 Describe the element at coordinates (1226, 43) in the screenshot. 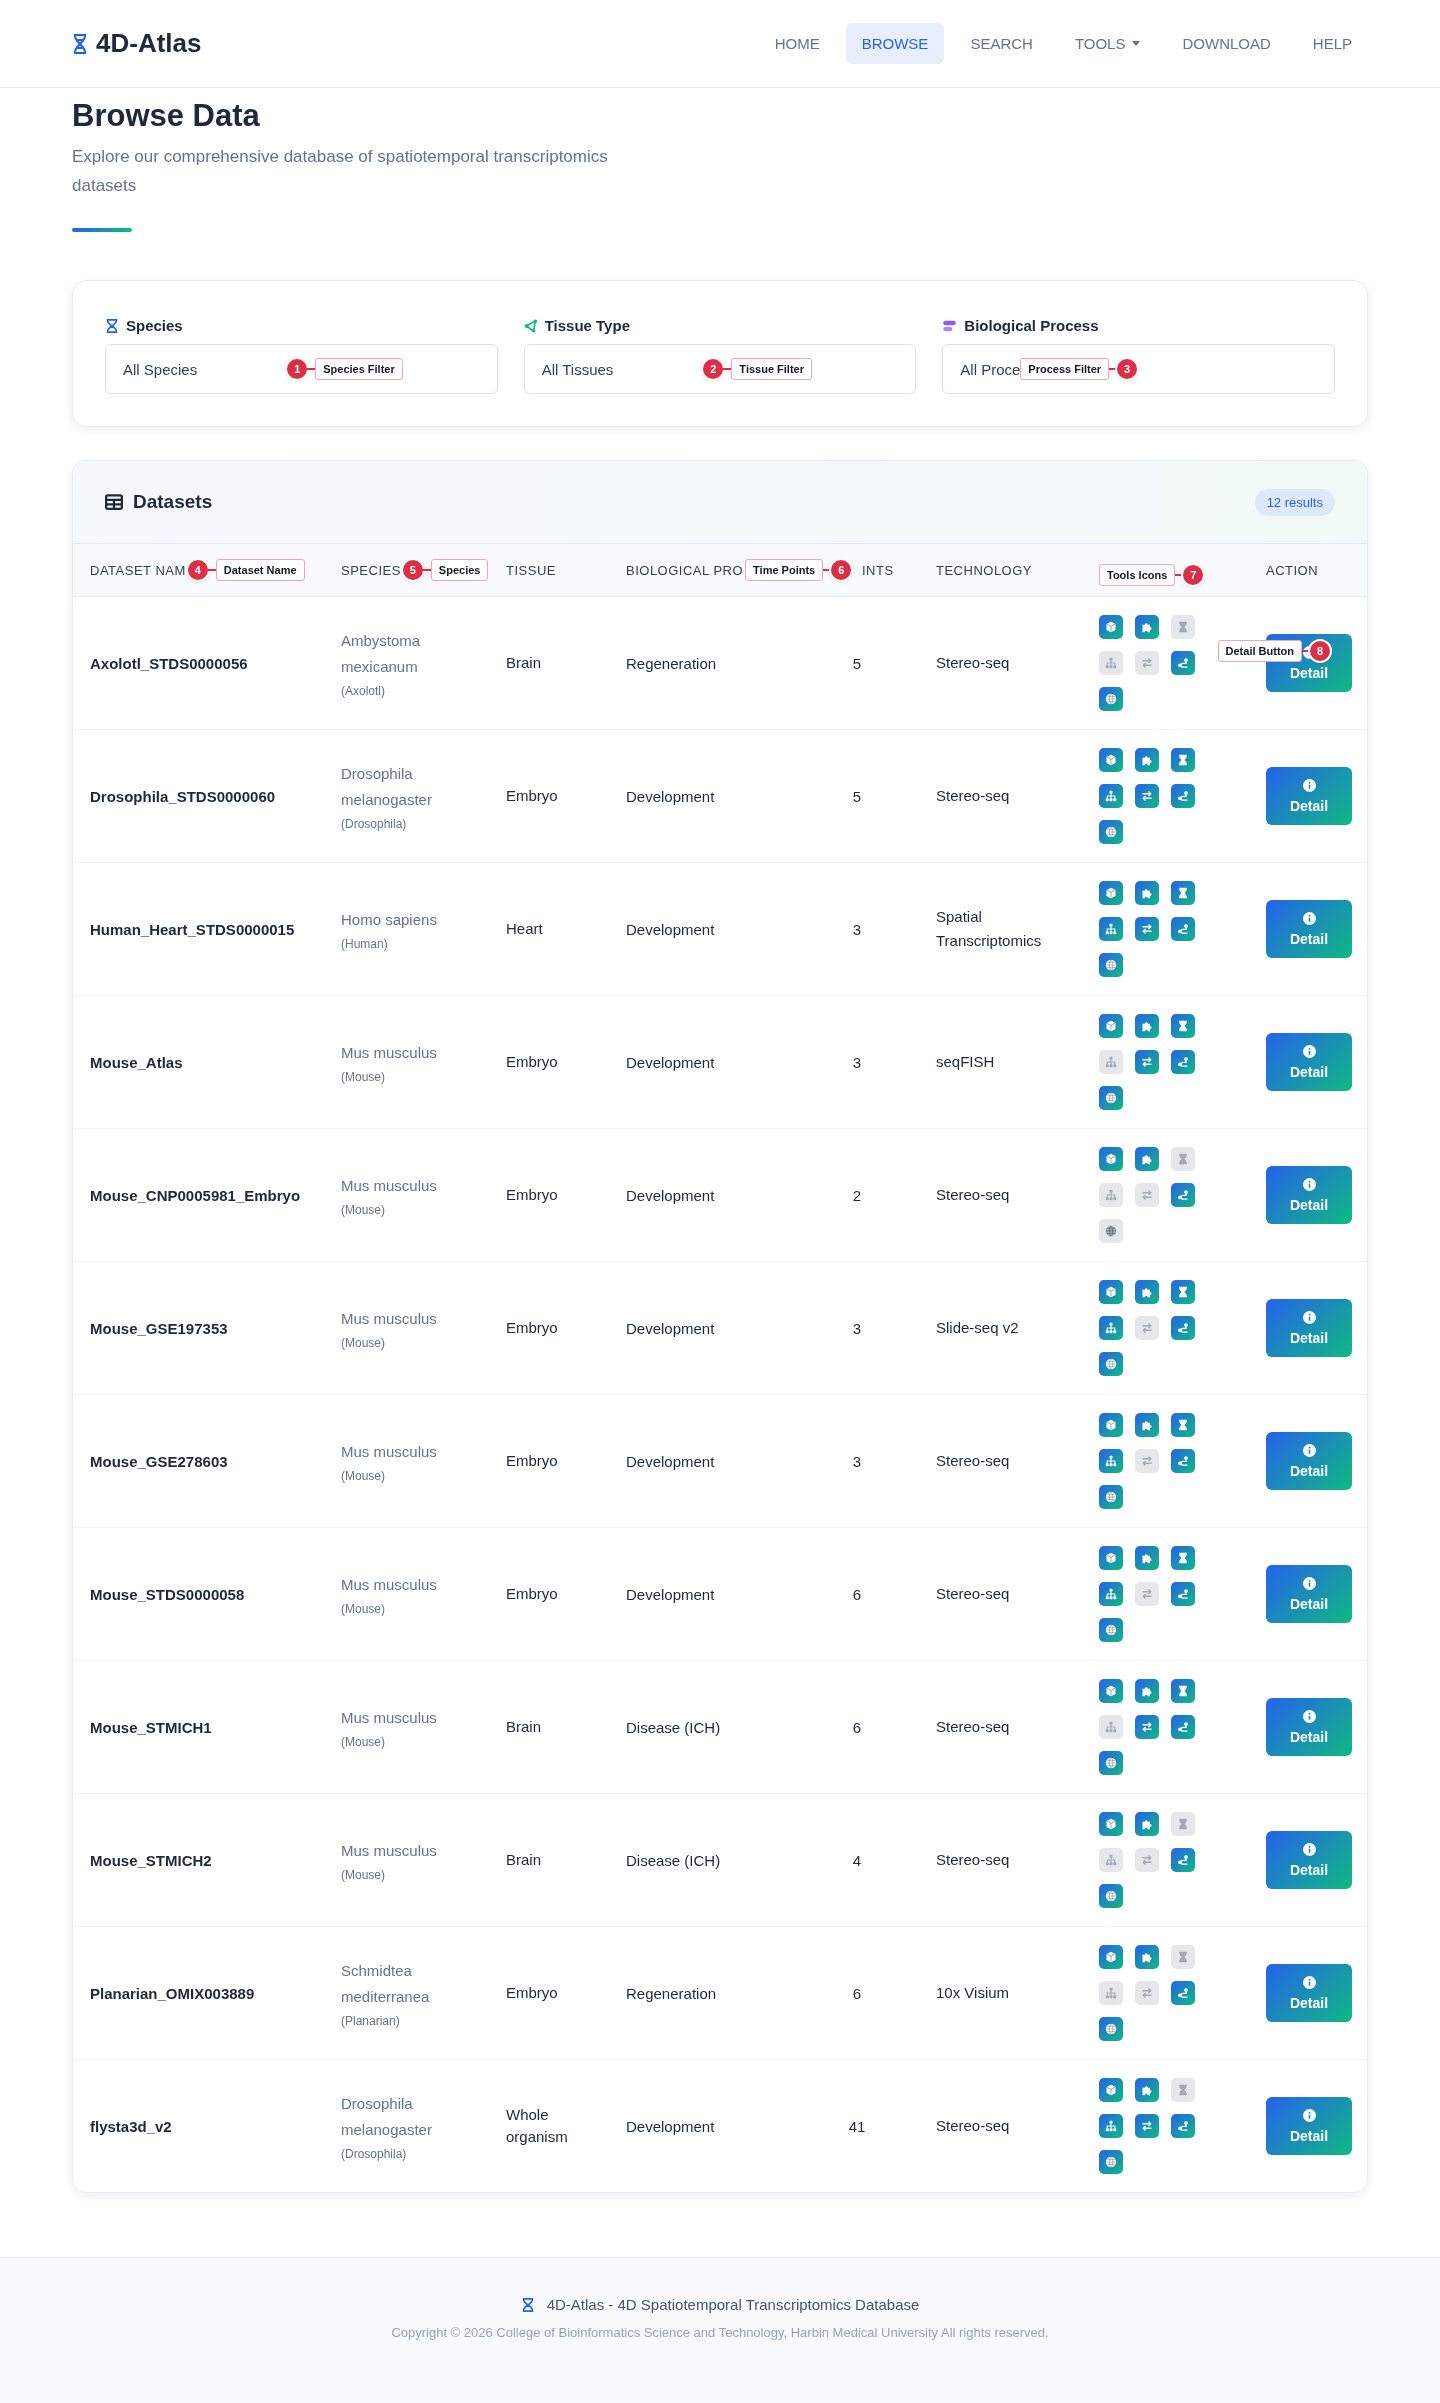

I see `nav-tab: DOWNLOAD` at that location.